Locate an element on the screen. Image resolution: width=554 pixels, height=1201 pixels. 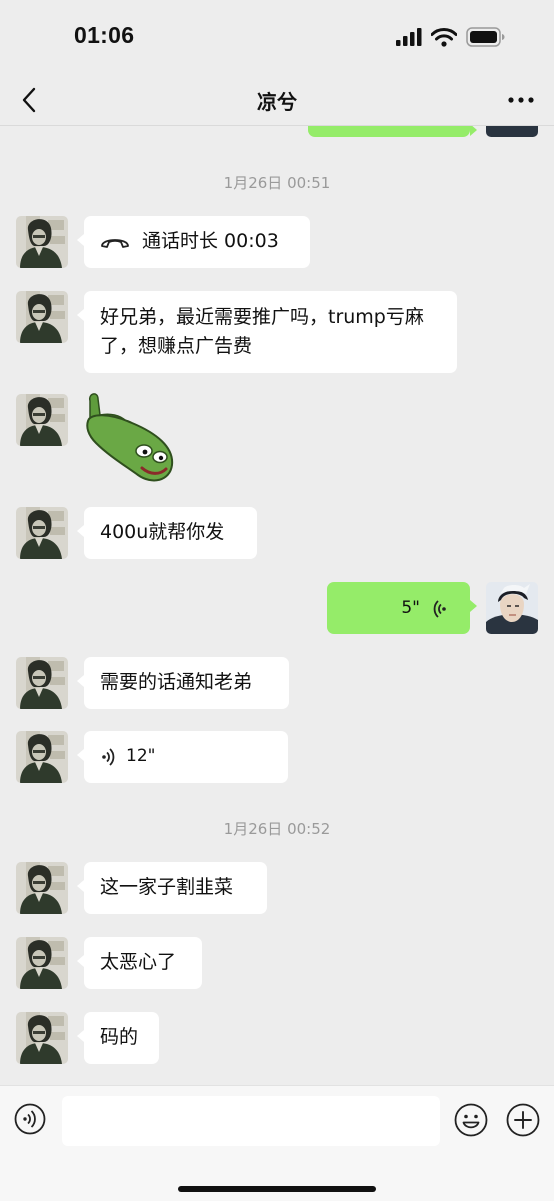
message-text: 好兄弟，最近需要推广吗，trump亏麻了，想赚点广告费 is located at coordinates (262, 331).